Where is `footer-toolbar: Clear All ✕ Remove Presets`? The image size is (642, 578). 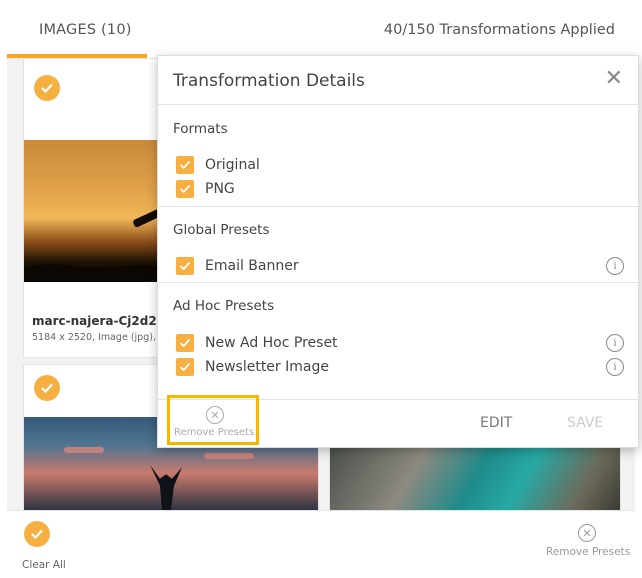 footer-toolbar: Clear All ✕ Remove Presets is located at coordinates (321, 544).